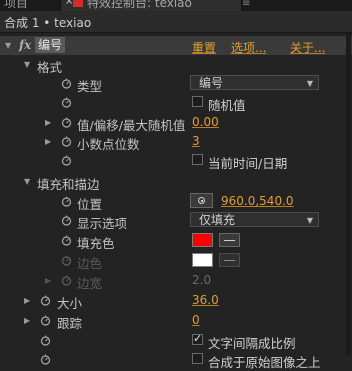 This screenshot has height=371, width=352. I want to click on tab-effect-controls: × 特效控制台: texiao, so click(151, 5).